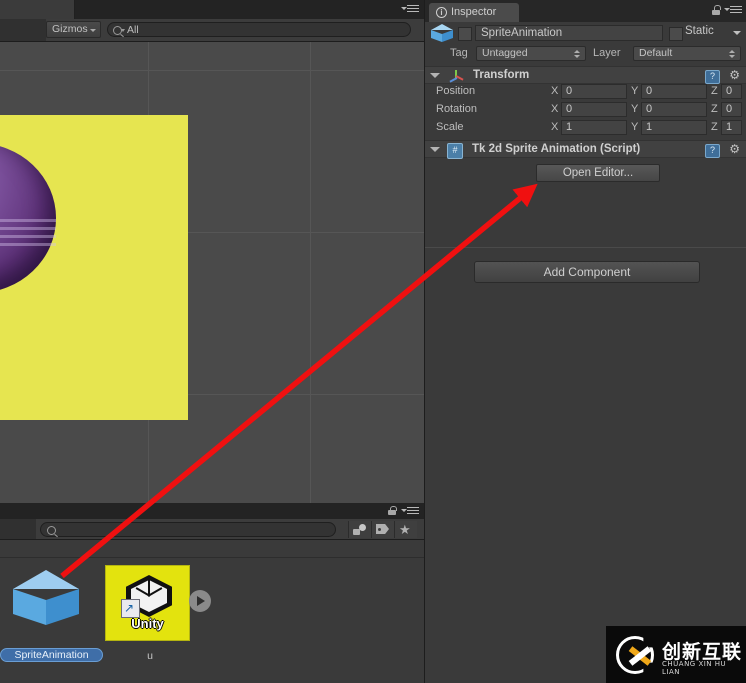 Image resolution: width=746 pixels, height=683 pixels. I want to click on scene-toolbar-left-pad, so click(23, 30).